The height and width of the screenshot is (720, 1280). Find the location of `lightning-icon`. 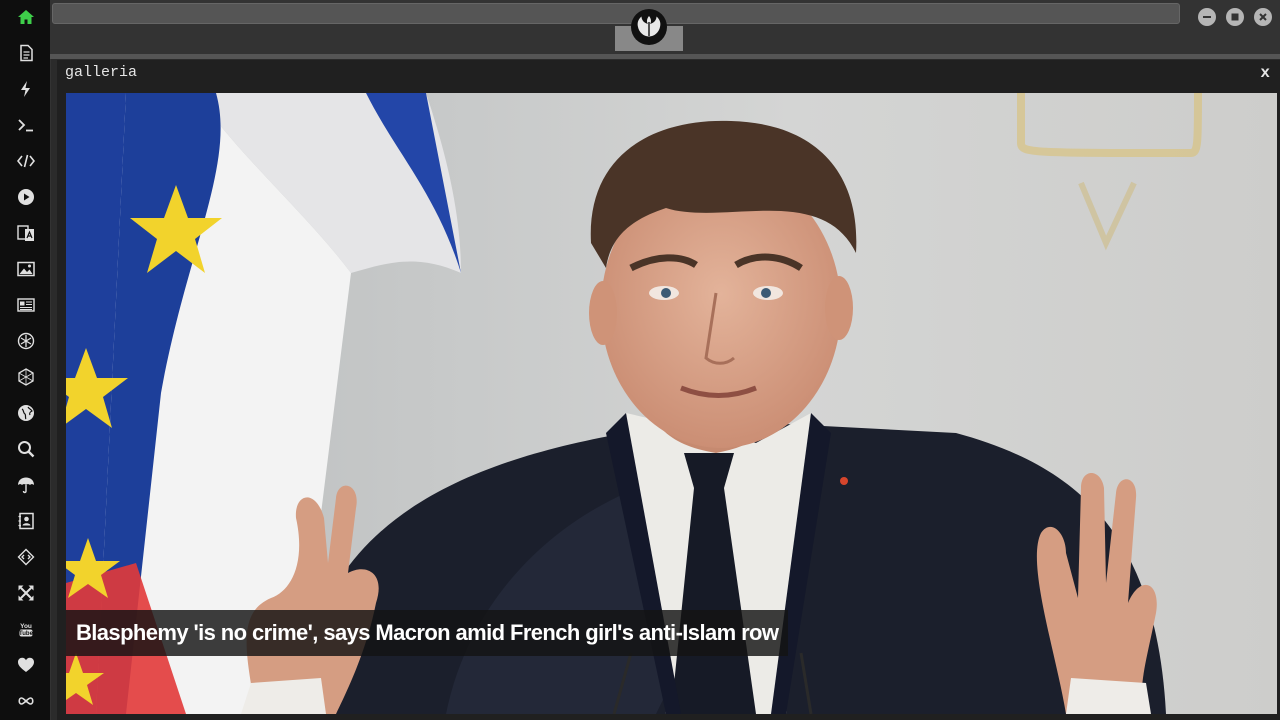

lightning-icon is located at coordinates (26, 89).